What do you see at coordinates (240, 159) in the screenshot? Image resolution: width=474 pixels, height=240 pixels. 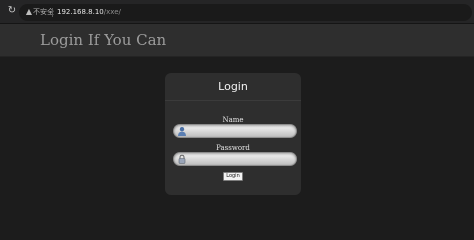 I see `password-input` at bounding box center [240, 159].